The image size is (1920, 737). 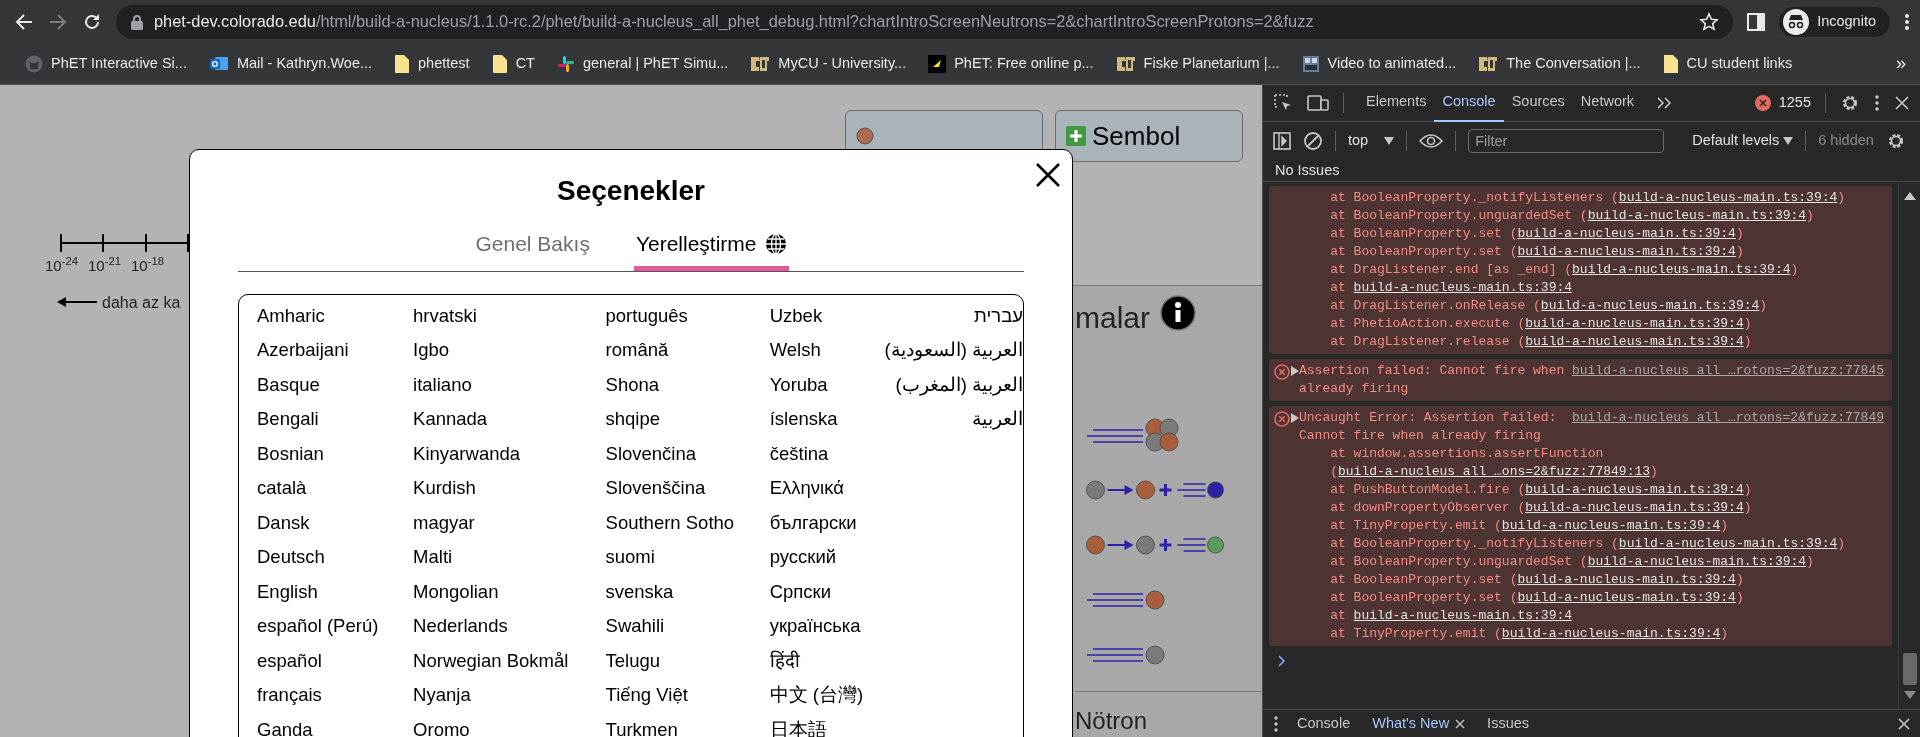 I want to click on language-option: Telugu, so click(x=687, y=660).